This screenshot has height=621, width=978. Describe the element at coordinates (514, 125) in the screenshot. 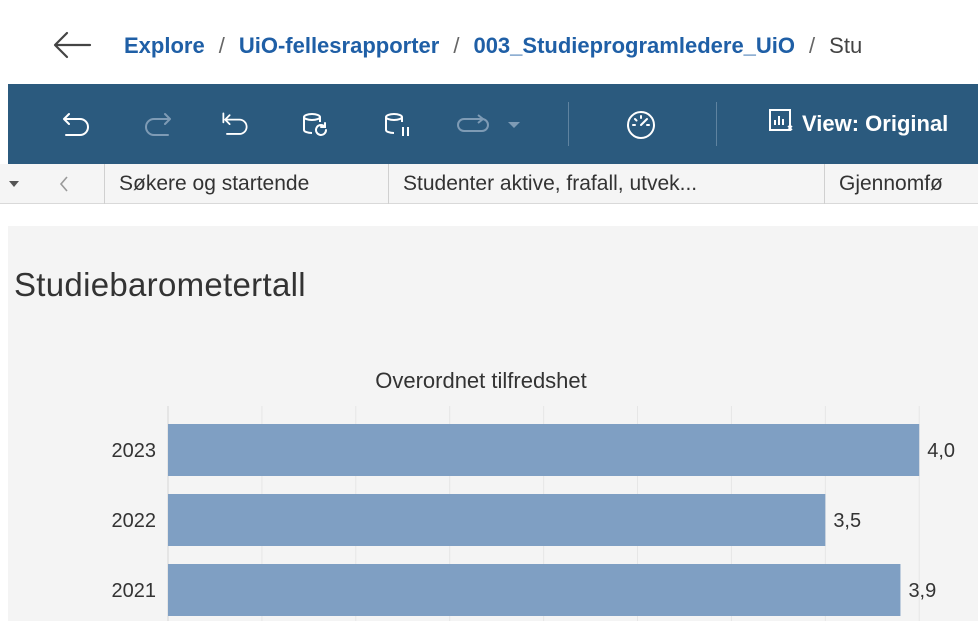

I see `replay-dropdown-icon` at that location.